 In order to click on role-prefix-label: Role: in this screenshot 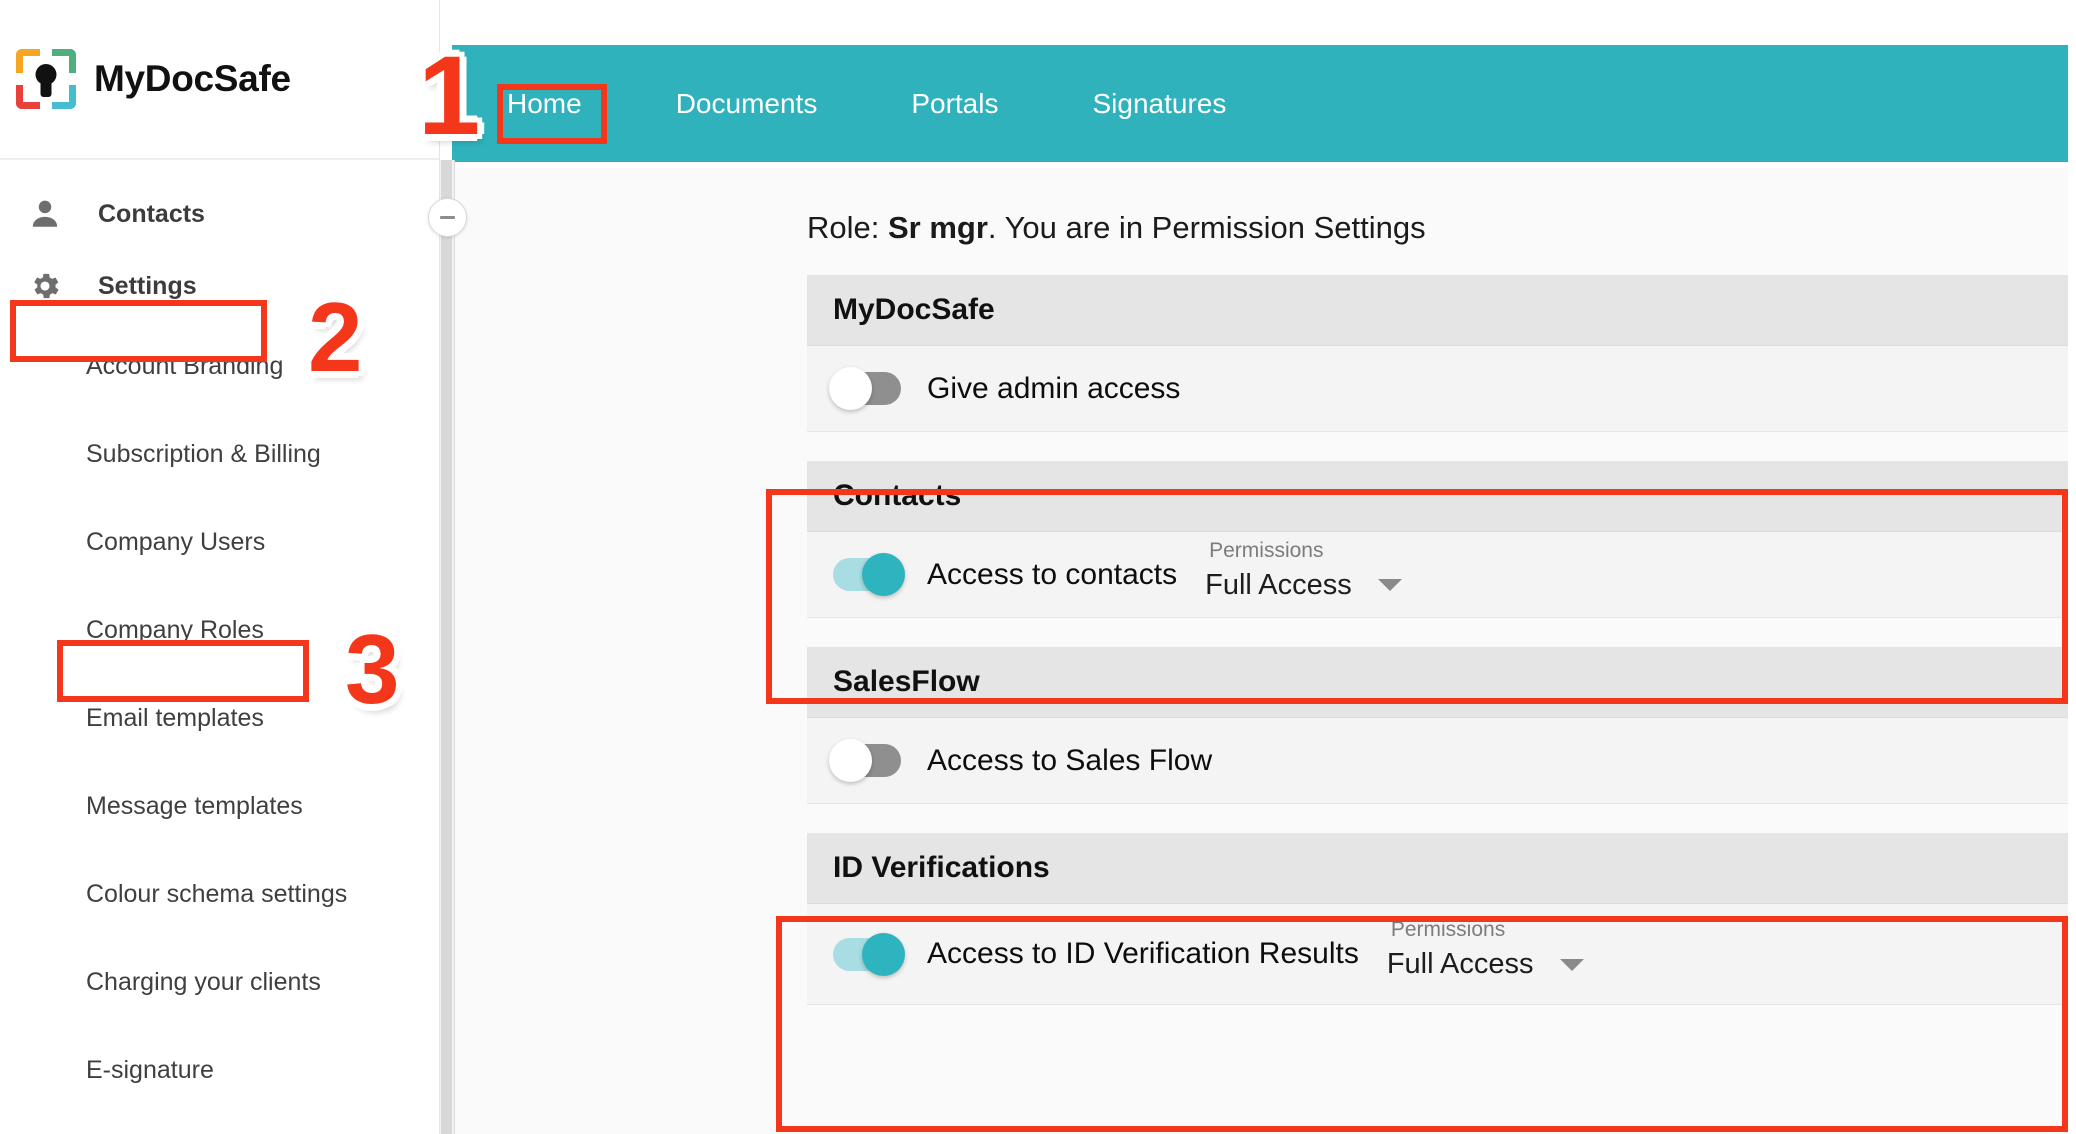, I will do `click(843, 227)`.